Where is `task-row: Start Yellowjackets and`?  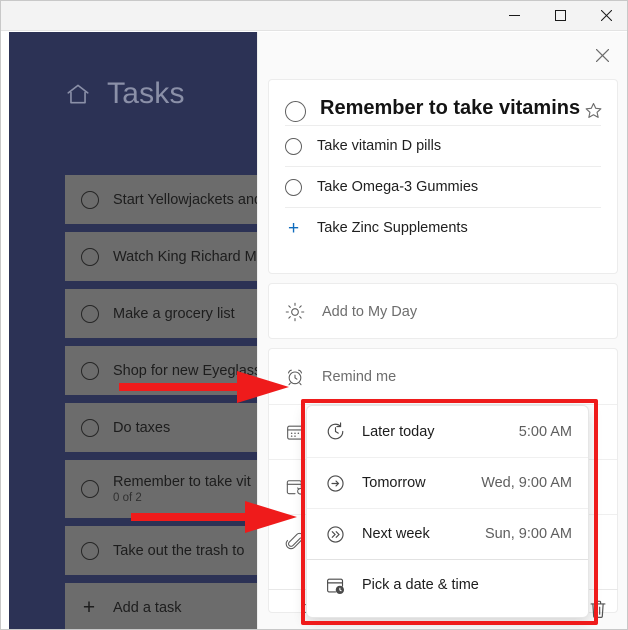
task-row: Start Yellowjackets and is located at coordinates (161, 199).